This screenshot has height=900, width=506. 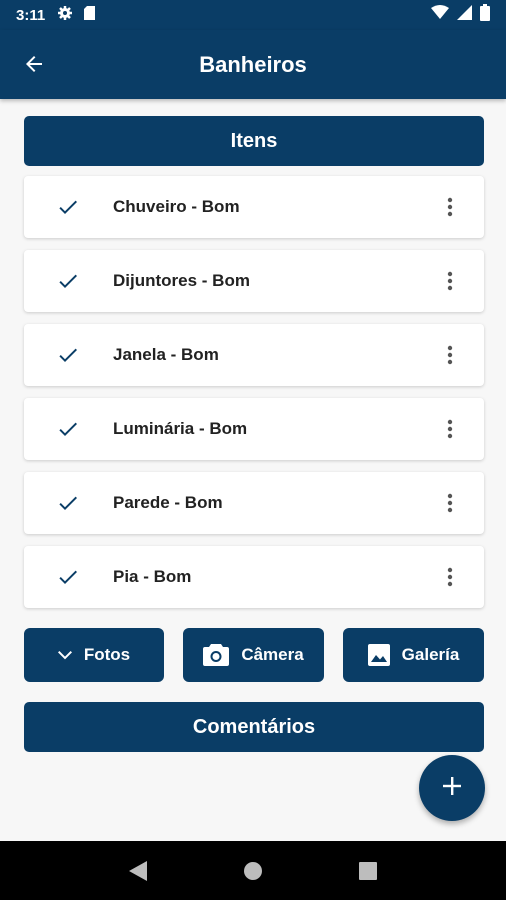 What do you see at coordinates (89, 15) in the screenshot?
I see `sd-card-icon` at bounding box center [89, 15].